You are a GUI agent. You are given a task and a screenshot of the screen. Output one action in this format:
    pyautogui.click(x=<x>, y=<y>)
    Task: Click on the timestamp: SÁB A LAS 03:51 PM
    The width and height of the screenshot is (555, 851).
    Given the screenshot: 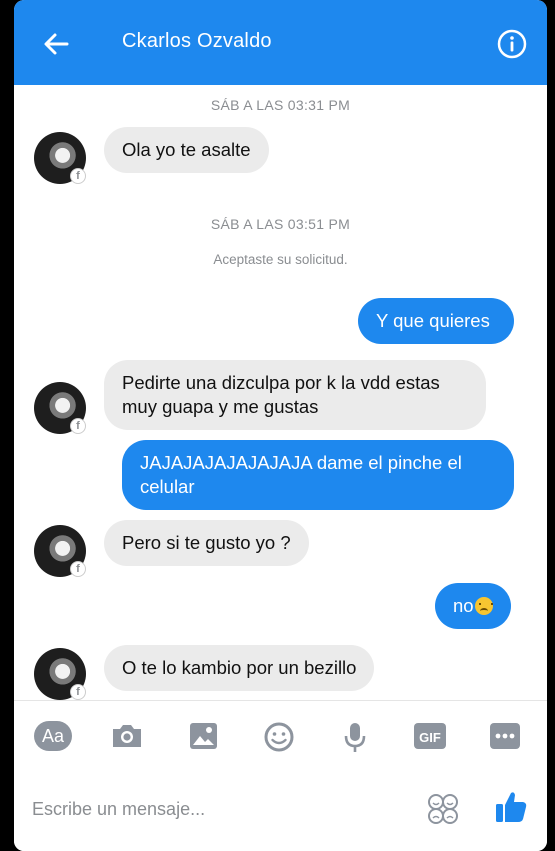 What is the action you would take?
    pyautogui.click(x=280, y=224)
    